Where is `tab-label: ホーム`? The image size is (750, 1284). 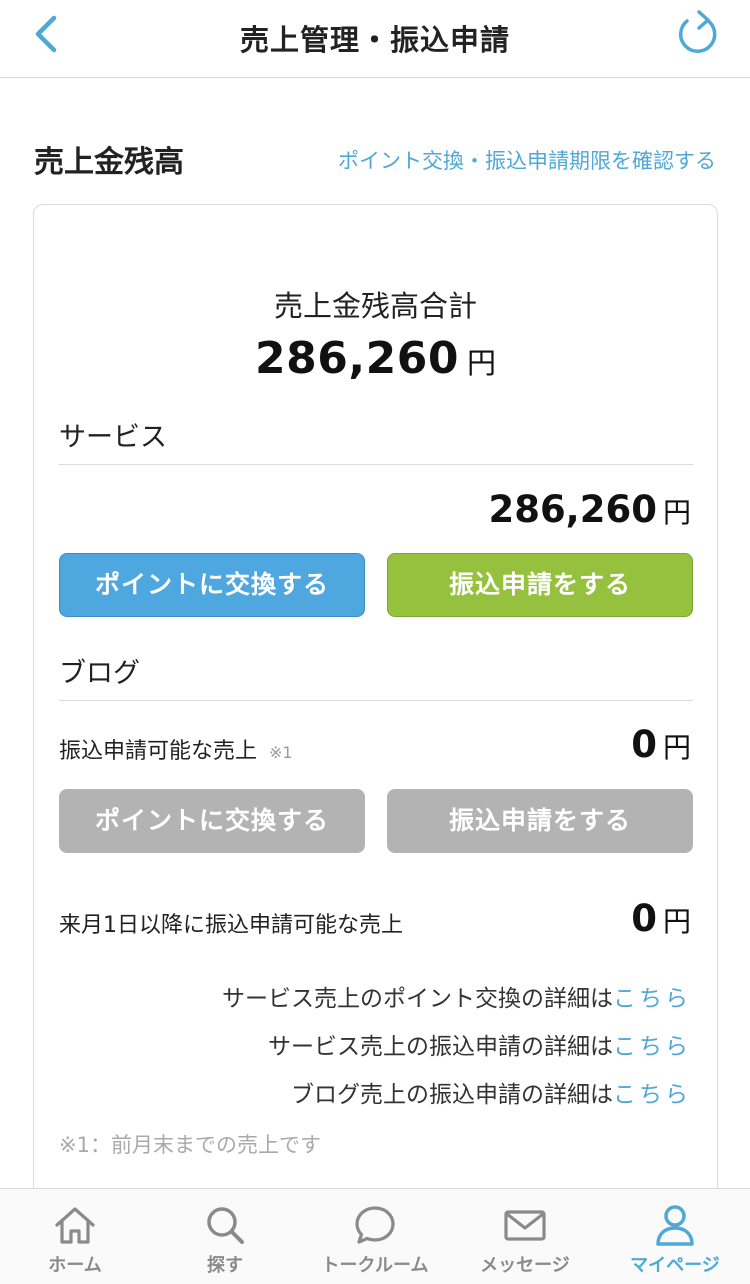 tab-label: ホーム is located at coordinates (75, 1265).